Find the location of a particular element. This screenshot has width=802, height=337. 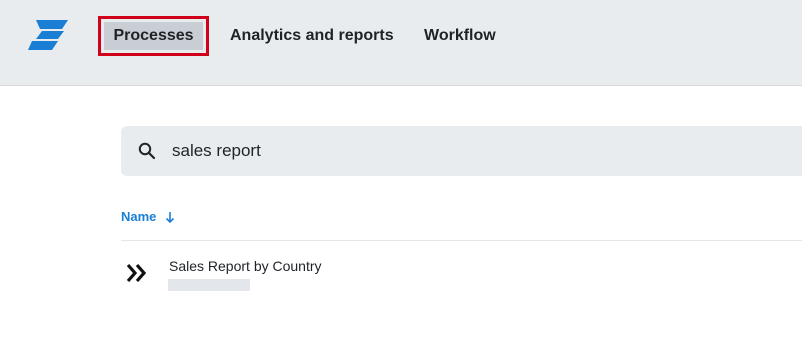

nav-tab-workflow: Workflow is located at coordinates (460, 36).